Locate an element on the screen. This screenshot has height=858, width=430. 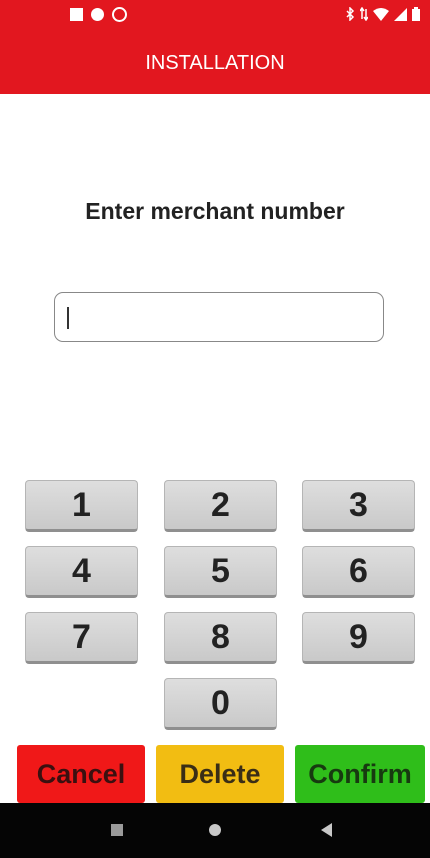
key-7: 7 is located at coordinates (81, 638).